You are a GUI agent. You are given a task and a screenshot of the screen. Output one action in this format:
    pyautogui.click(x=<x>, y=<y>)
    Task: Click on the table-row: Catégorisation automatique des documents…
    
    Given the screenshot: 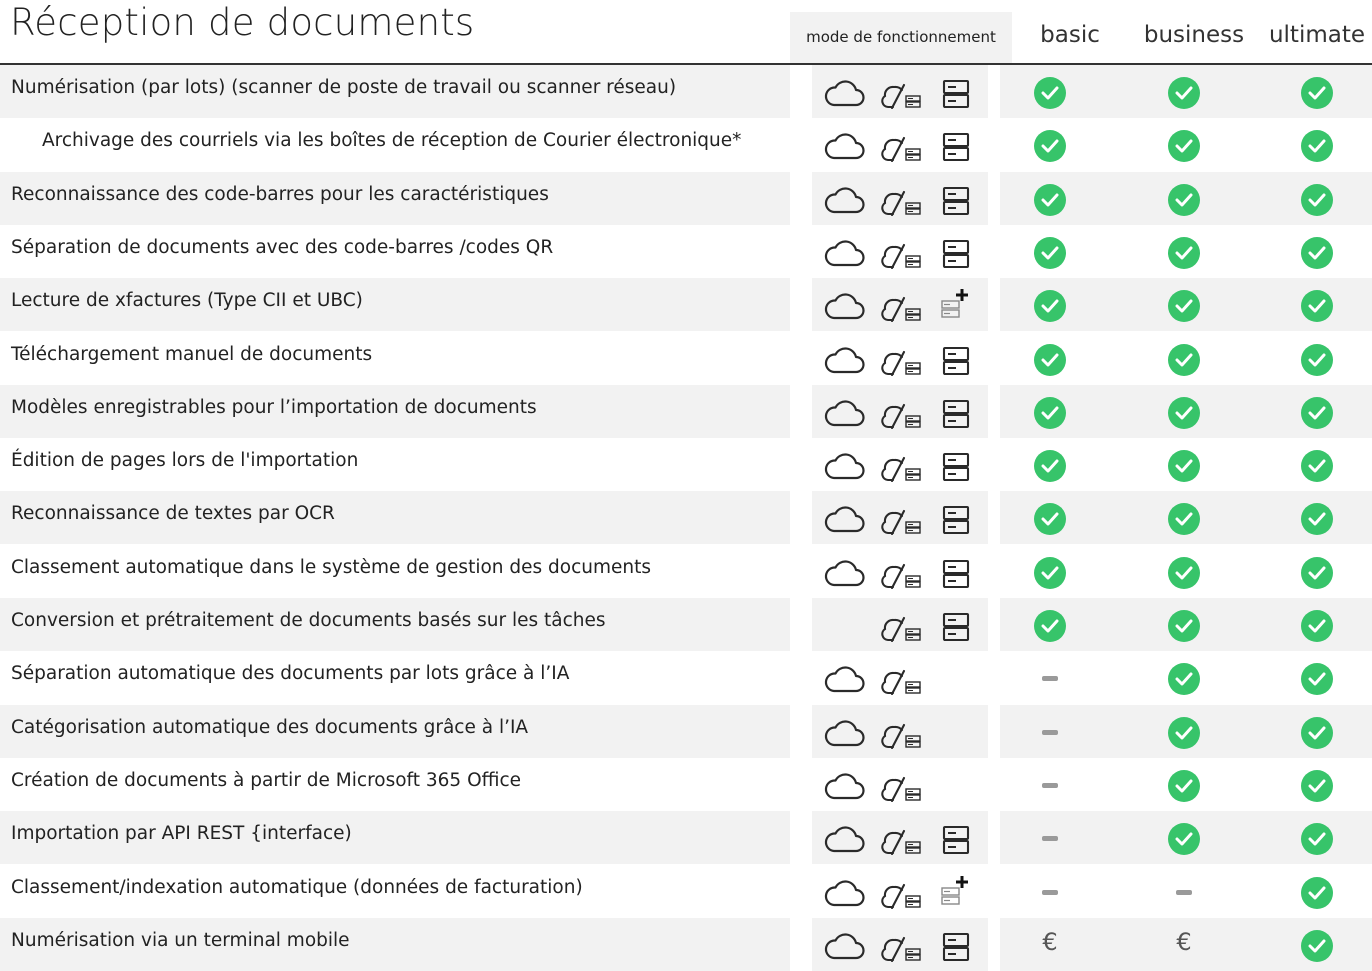 What is the action you would take?
    pyautogui.click(x=686, y=731)
    